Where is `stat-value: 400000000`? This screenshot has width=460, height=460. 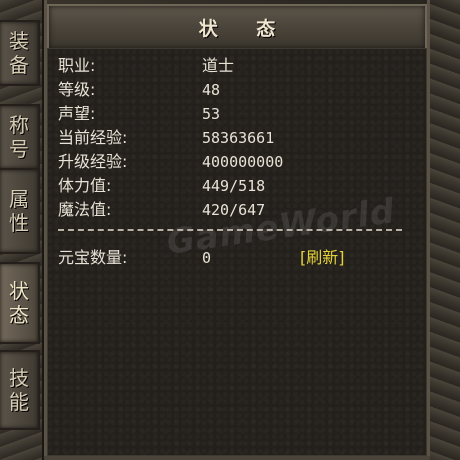 stat-value: 400000000 is located at coordinates (243, 162).